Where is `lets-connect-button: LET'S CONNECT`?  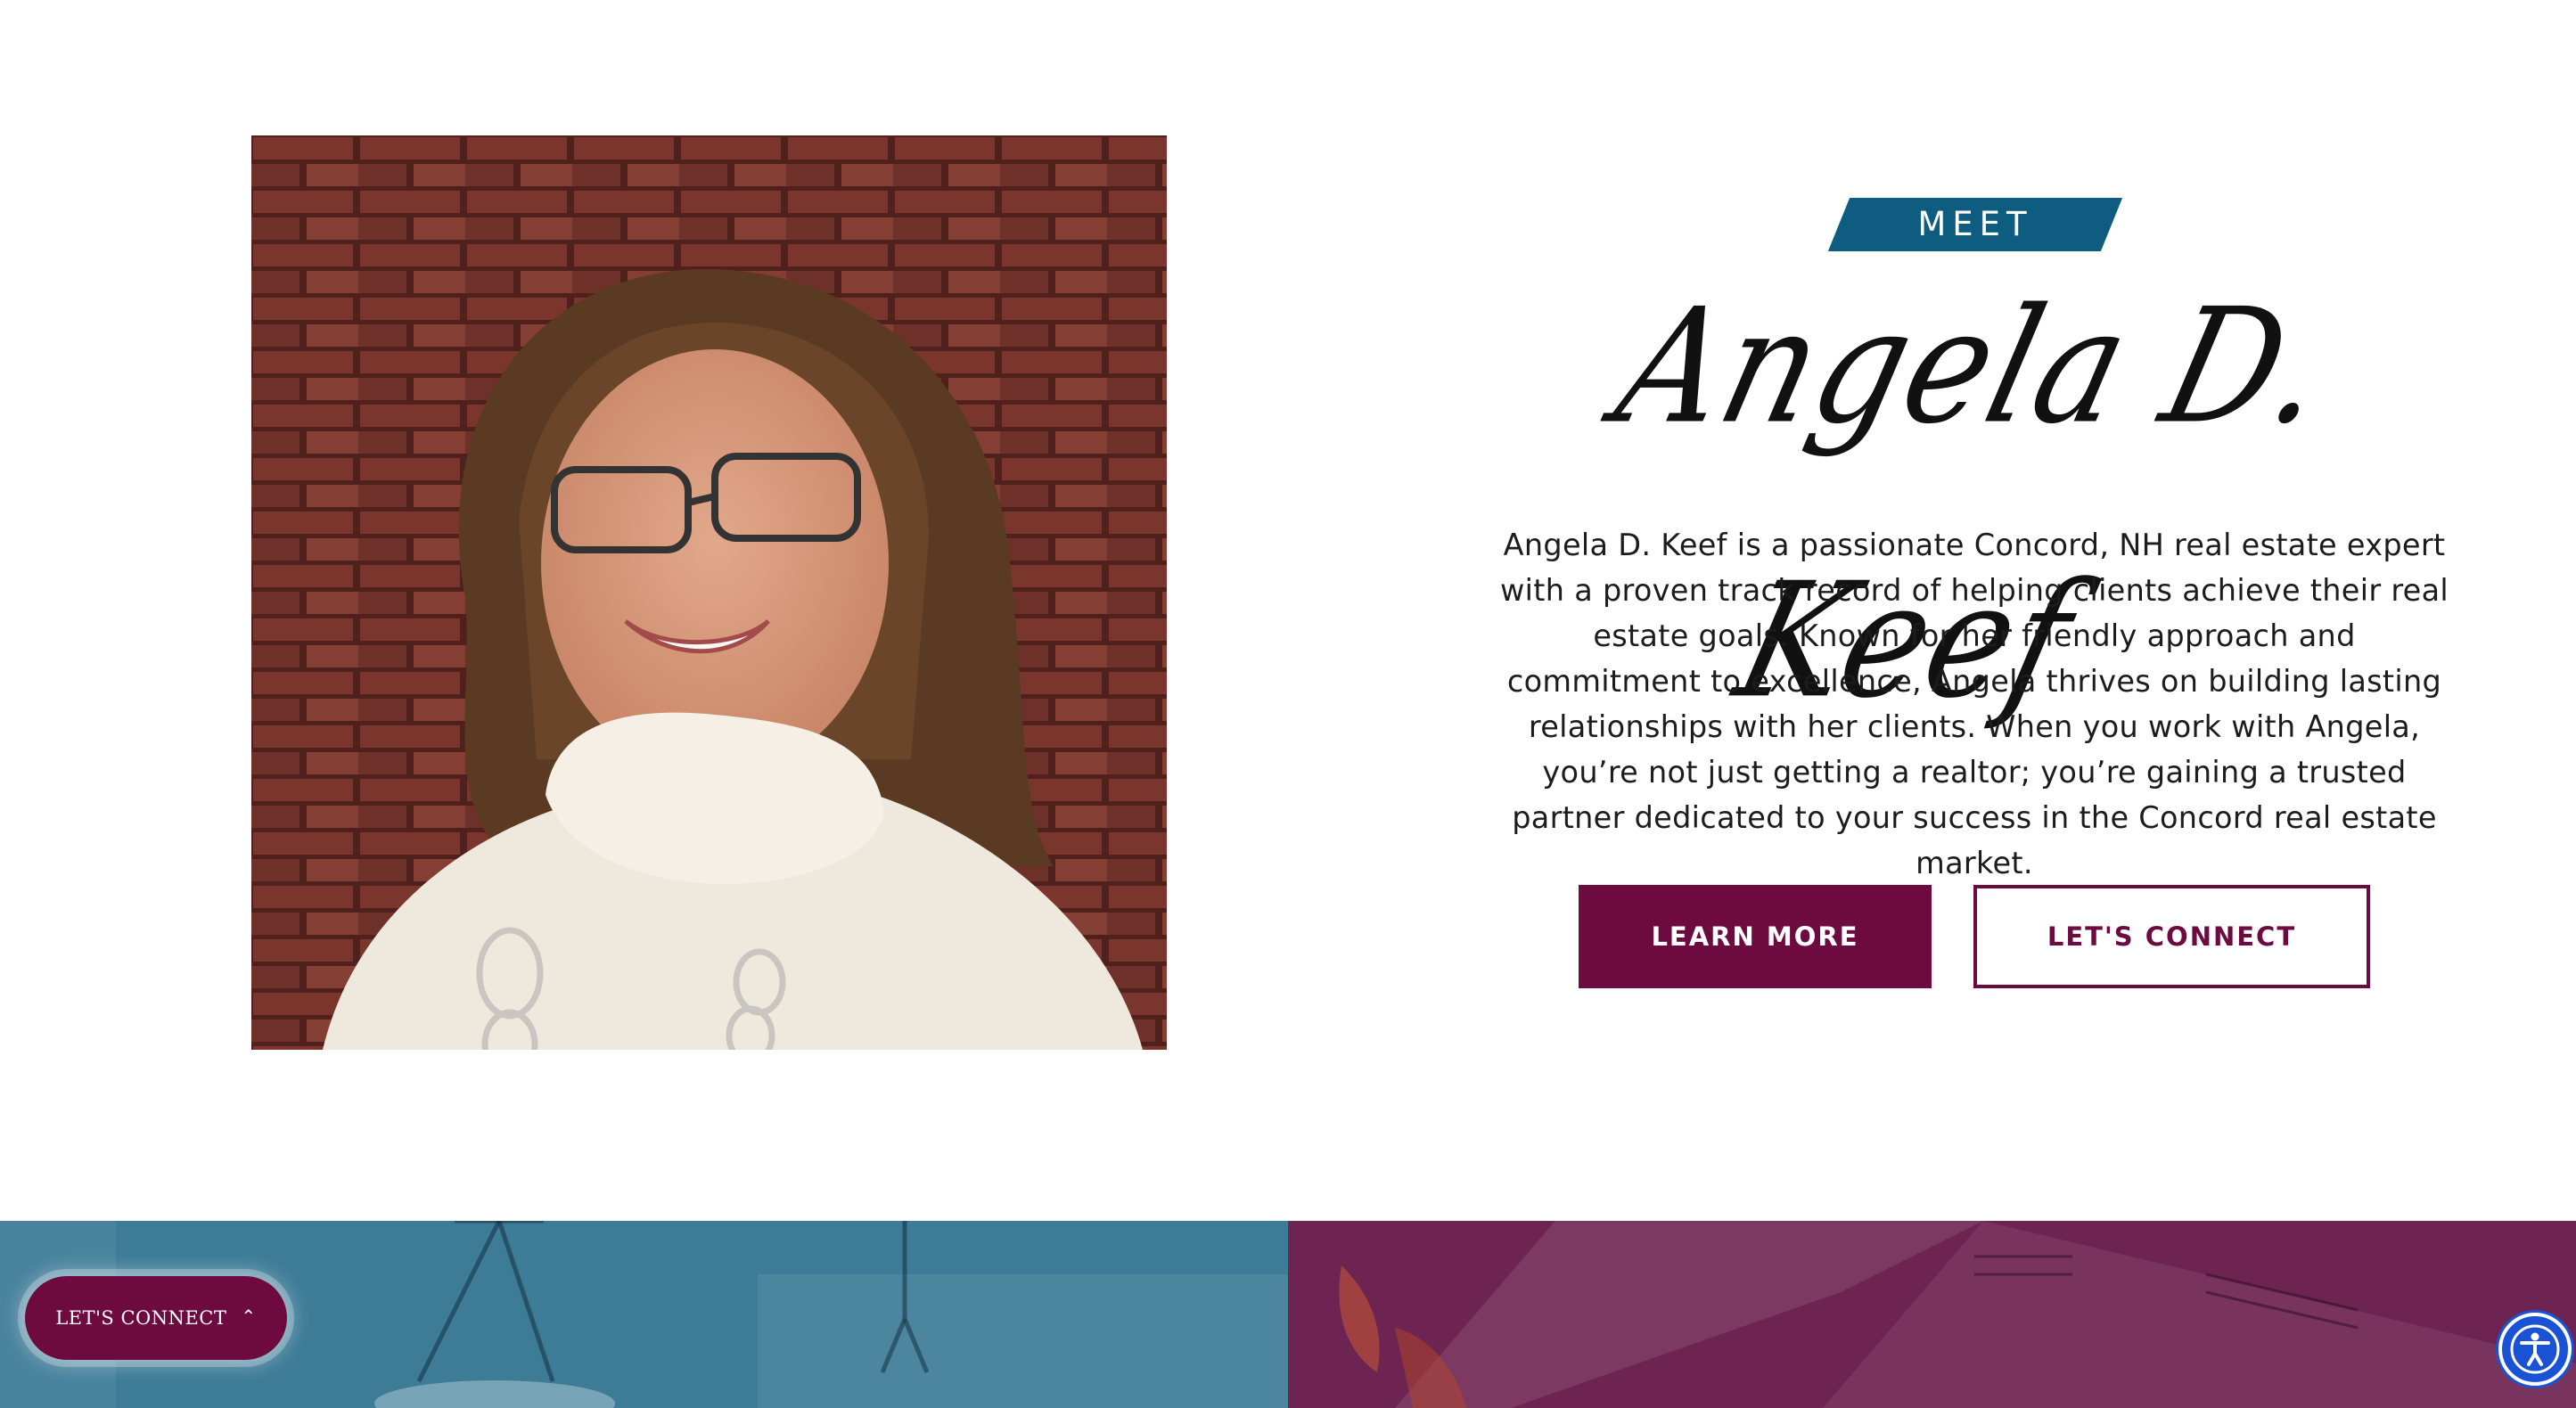 lets-connect-button: LET'S CONNECT is located at coordinates (2171, 936).